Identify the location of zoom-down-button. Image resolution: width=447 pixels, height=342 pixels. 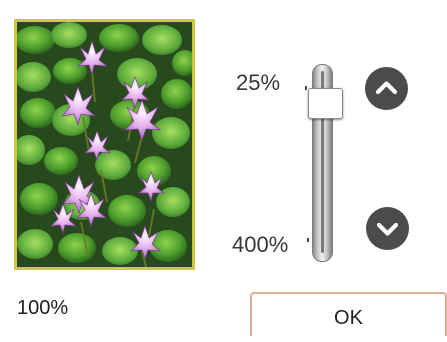
(387, 228).